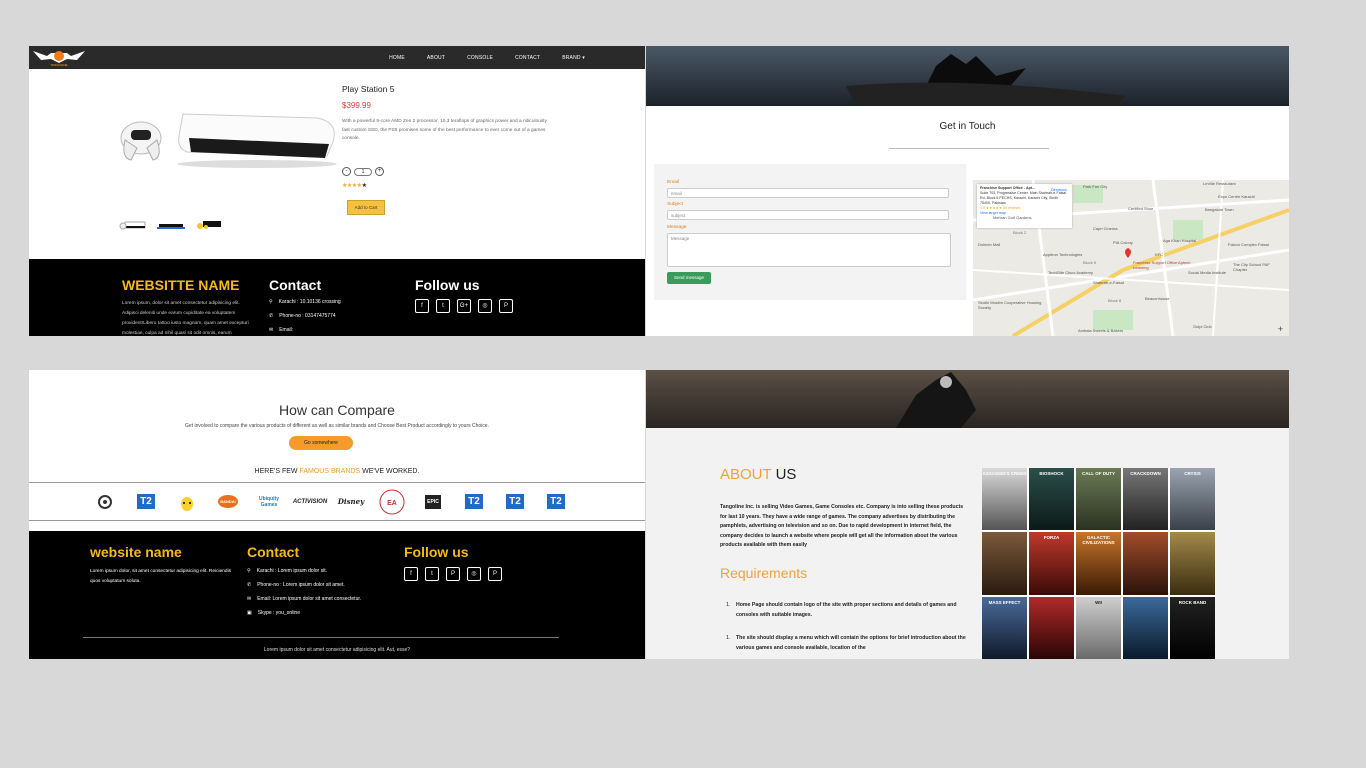 This screenshot has width=1366, height=768. What do you see at coordinates (809, 250) in the screenshot?
I see `message-field: Message` at bounding box center [809, 250].